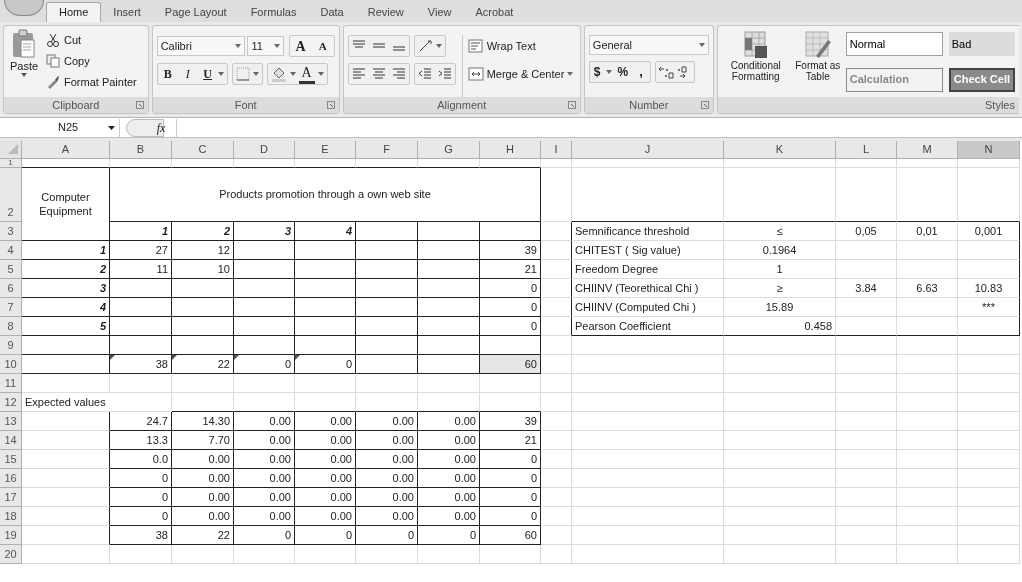 Image resolution: width=1022 pixels, height=582 pixels. I want to click on column-header: I, so click(556, 150).